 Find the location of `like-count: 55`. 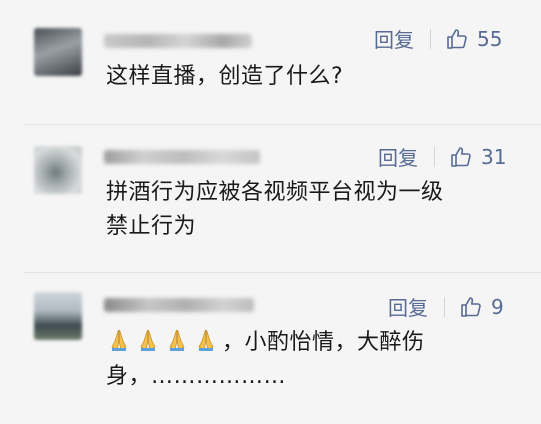

like-count: 55 is located at coordinates (490, 38).